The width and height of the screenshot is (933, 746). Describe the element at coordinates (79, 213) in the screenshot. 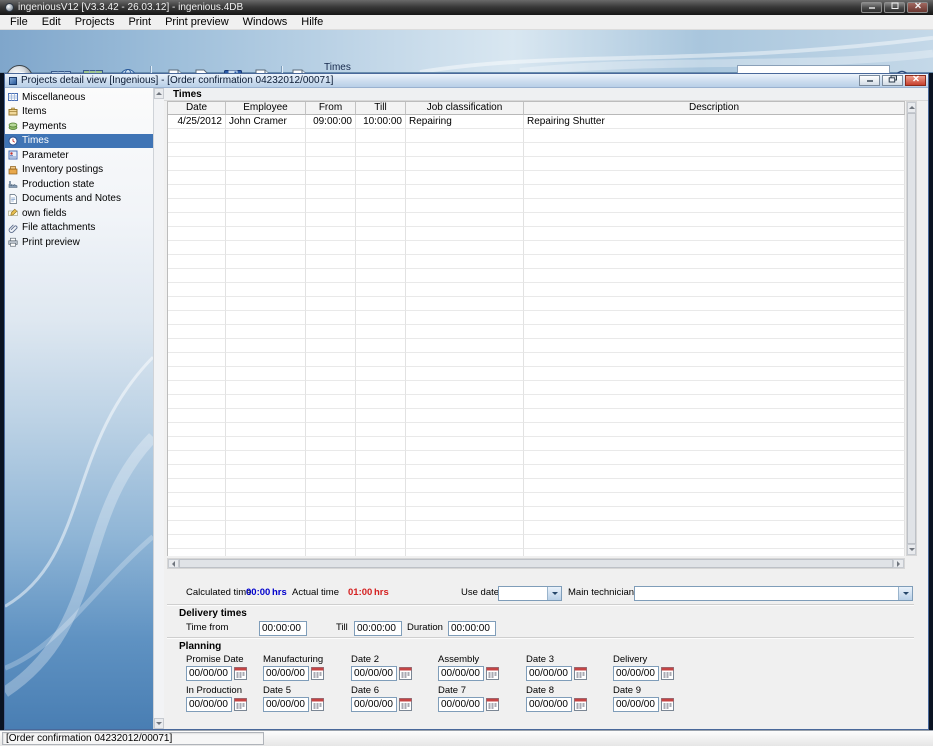

I see `sidebar-item-own-fields: own fields` at that location.